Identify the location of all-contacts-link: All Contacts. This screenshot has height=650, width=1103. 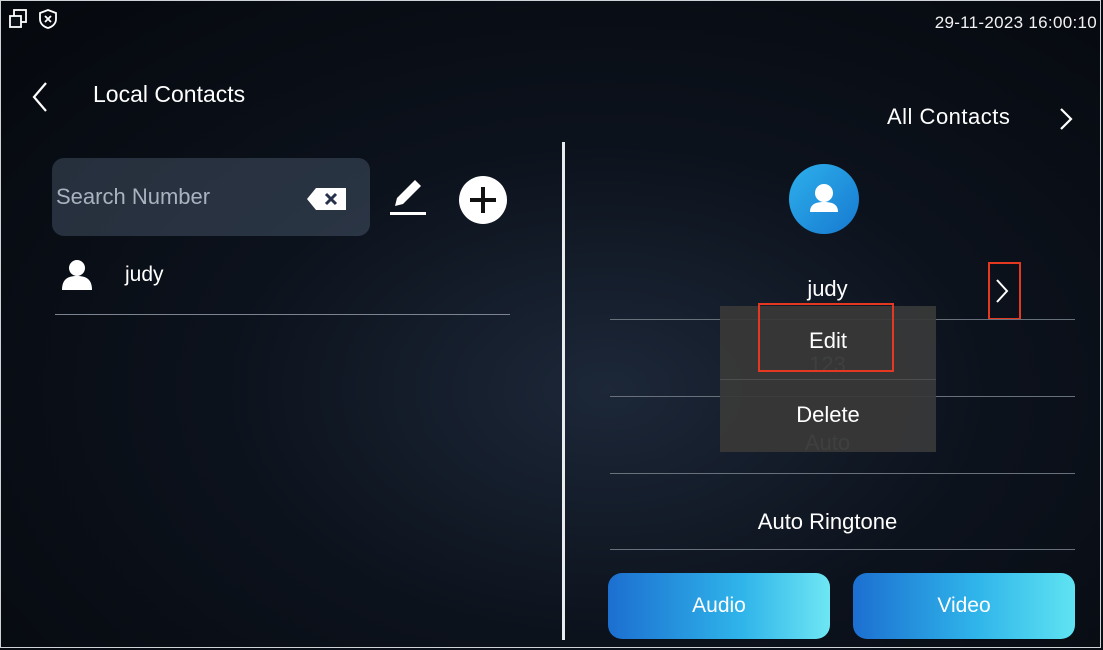
(948, 117).